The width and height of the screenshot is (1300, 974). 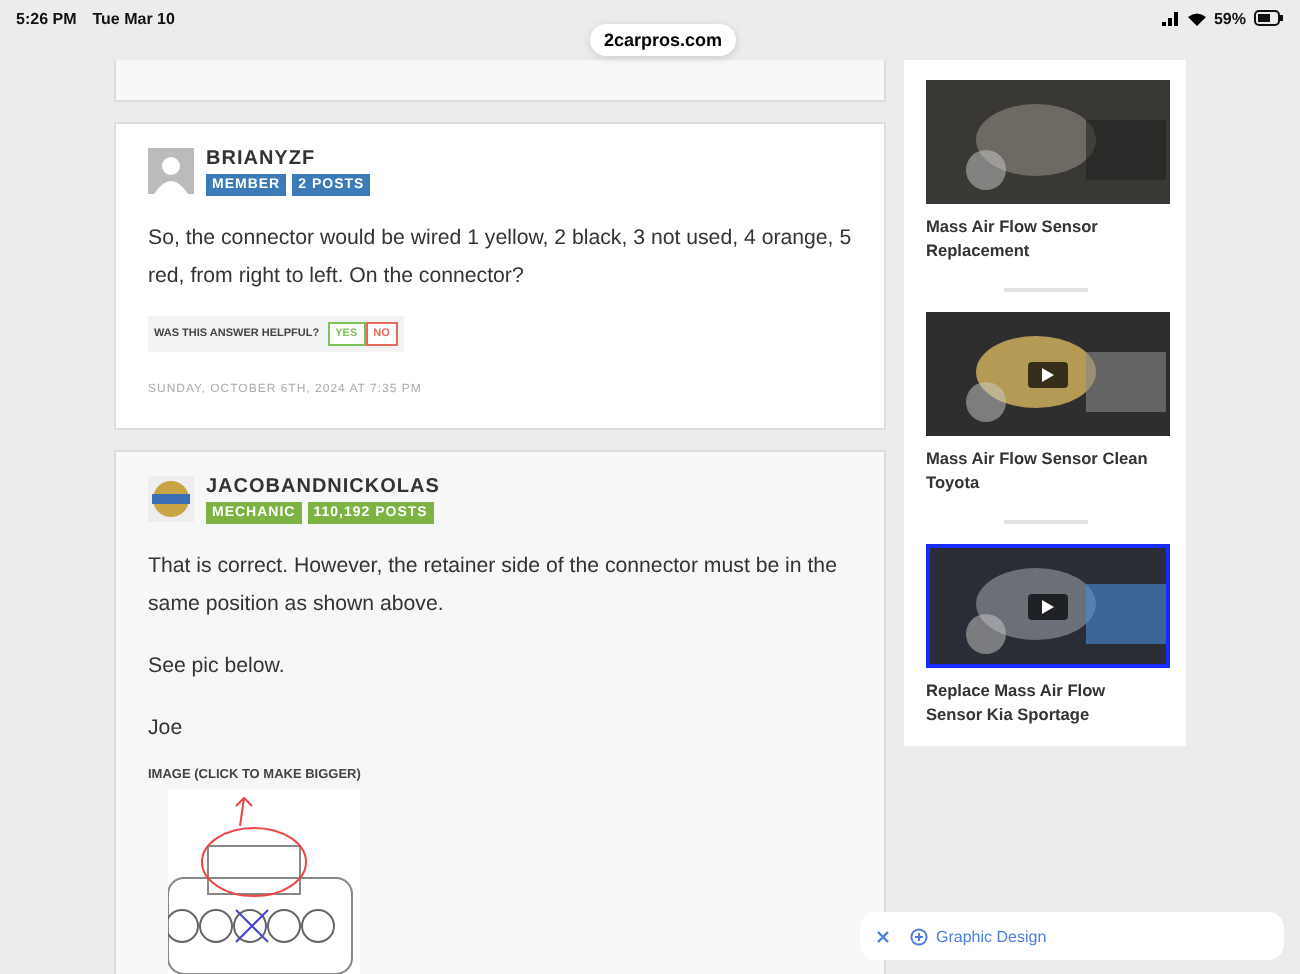 What do you see at coordinates (217, 667) in the screenshot?
I see `post-text: See pic below.` at bounding box center [217, 667].